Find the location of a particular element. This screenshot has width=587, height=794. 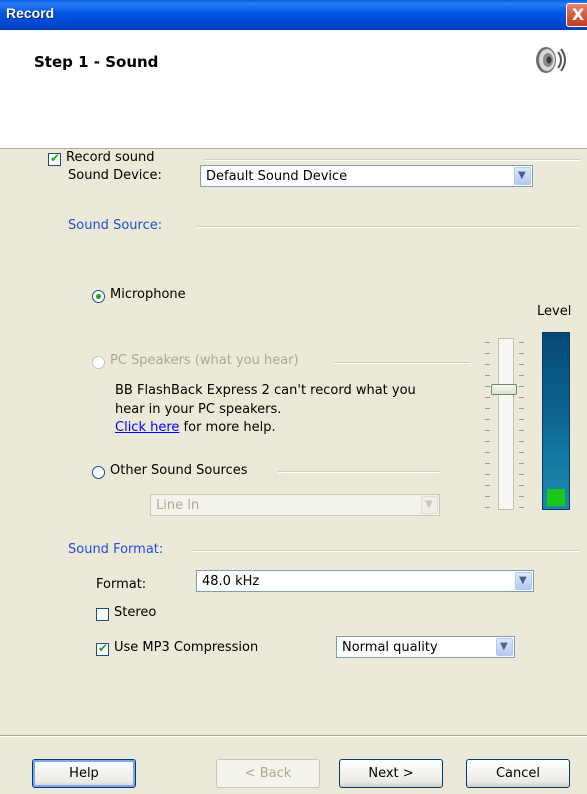

microphone-label: Microphone is located at coordinates (148, 294).